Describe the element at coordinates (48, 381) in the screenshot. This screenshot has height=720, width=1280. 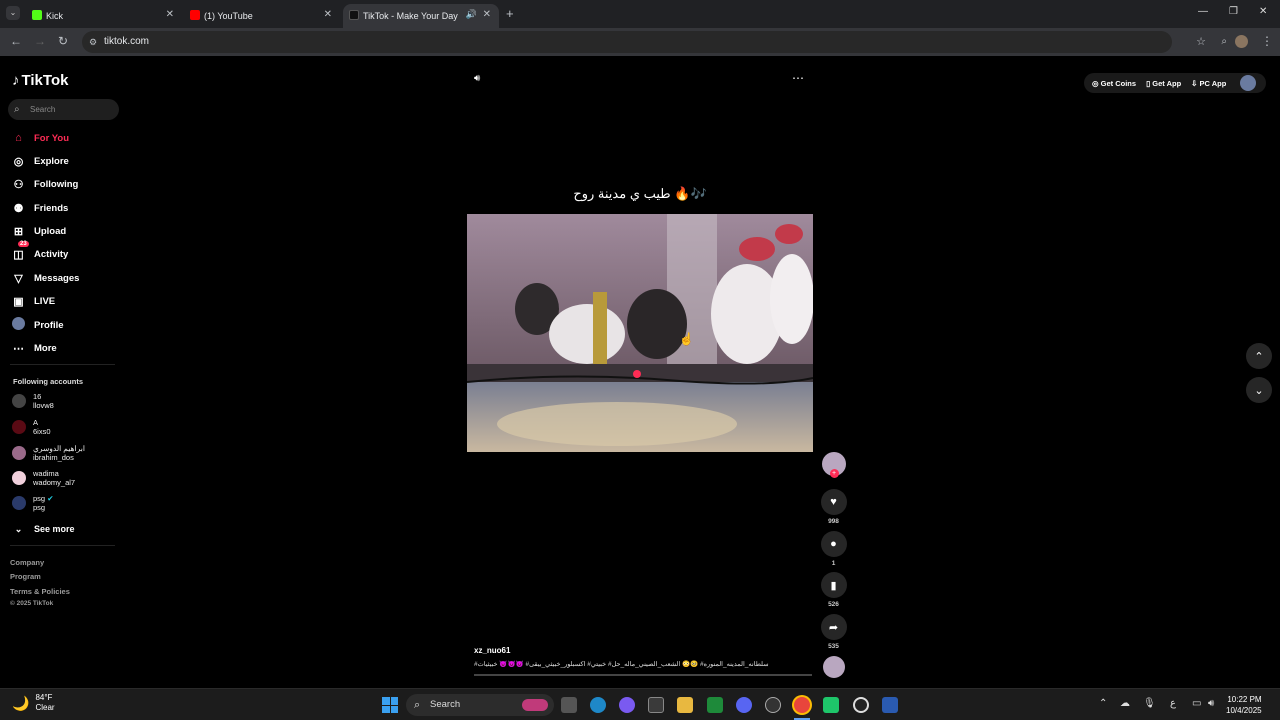
I see `following-accounts-heading: Following accounts` at that location.